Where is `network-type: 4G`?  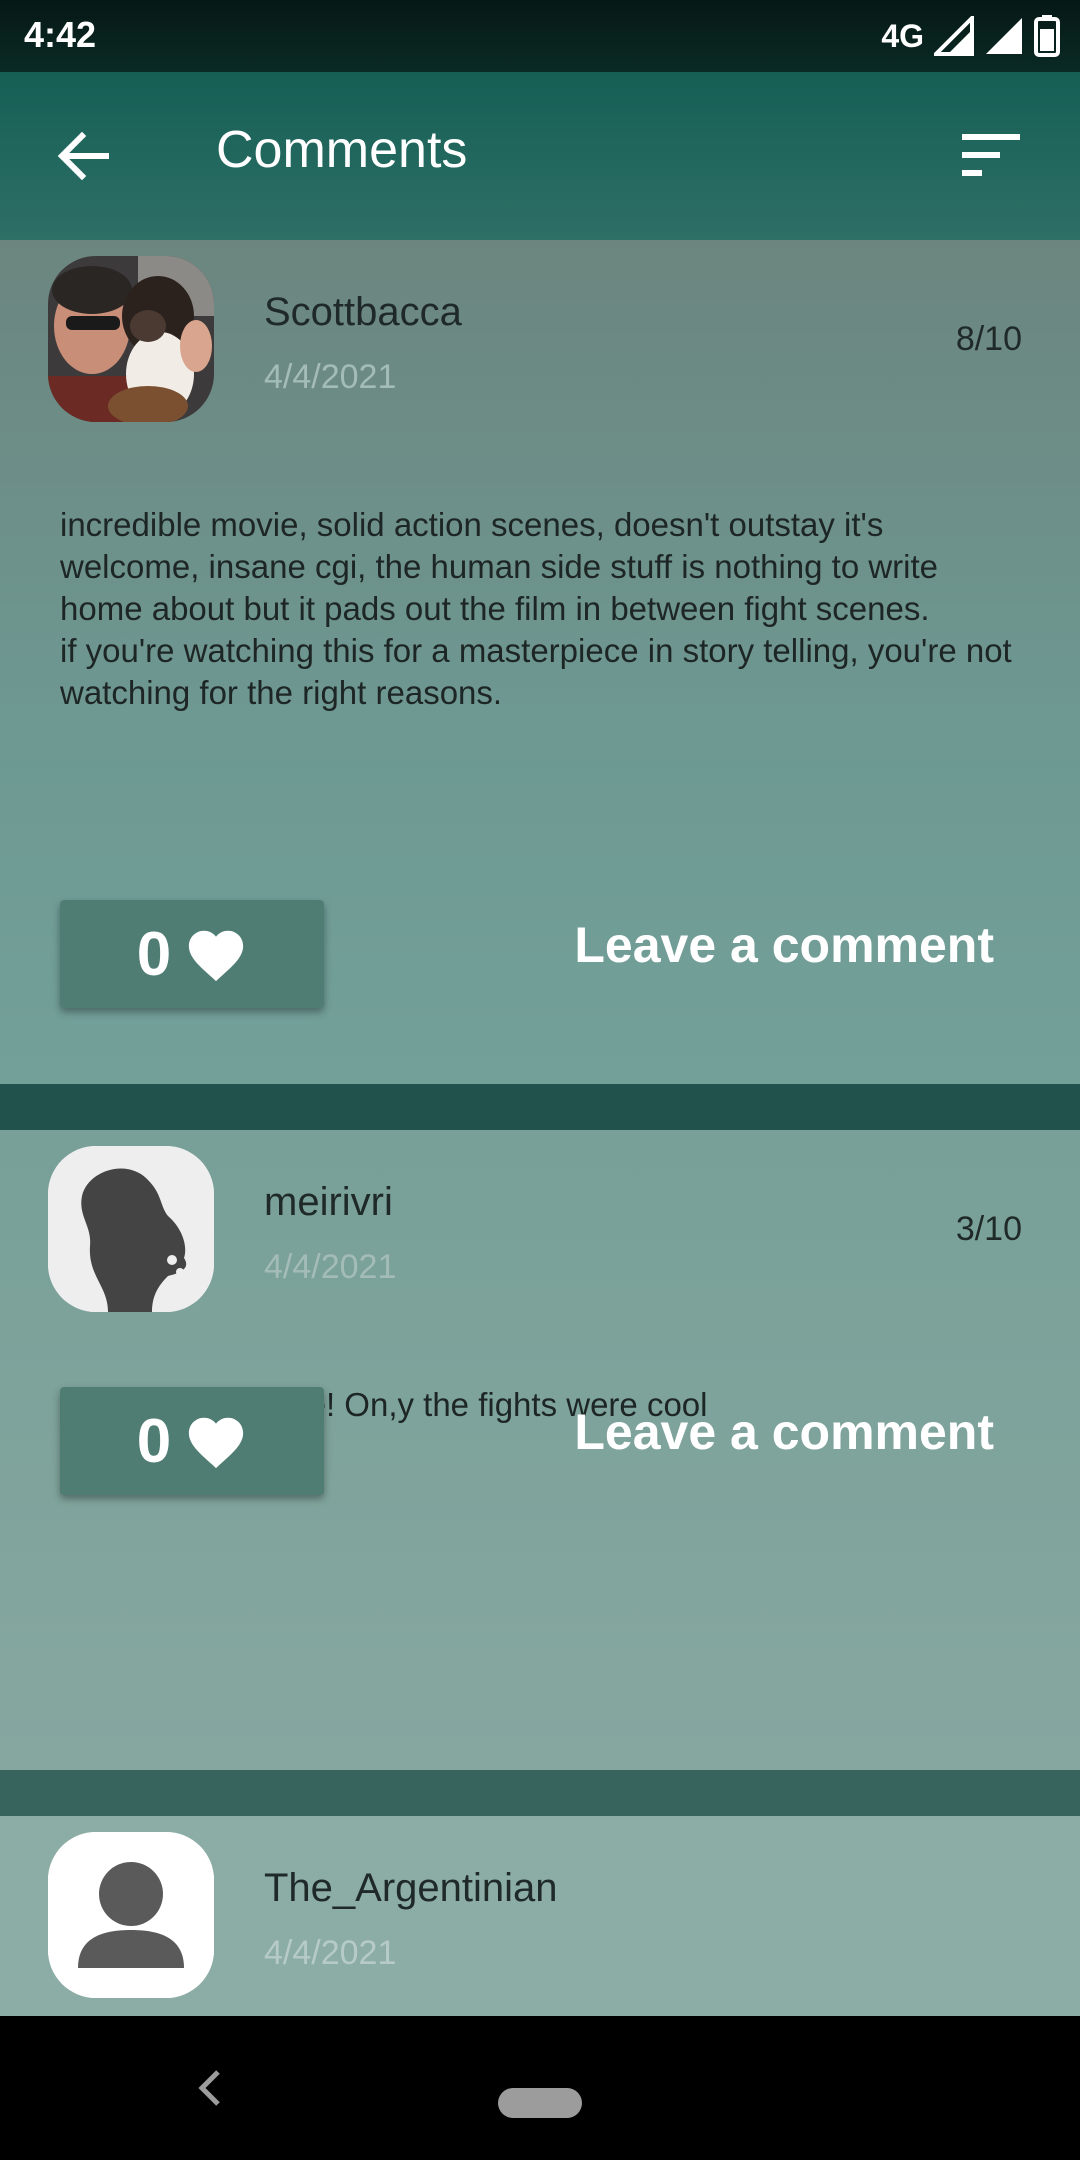
network-type: 4G is located at coordinates (902, 35).